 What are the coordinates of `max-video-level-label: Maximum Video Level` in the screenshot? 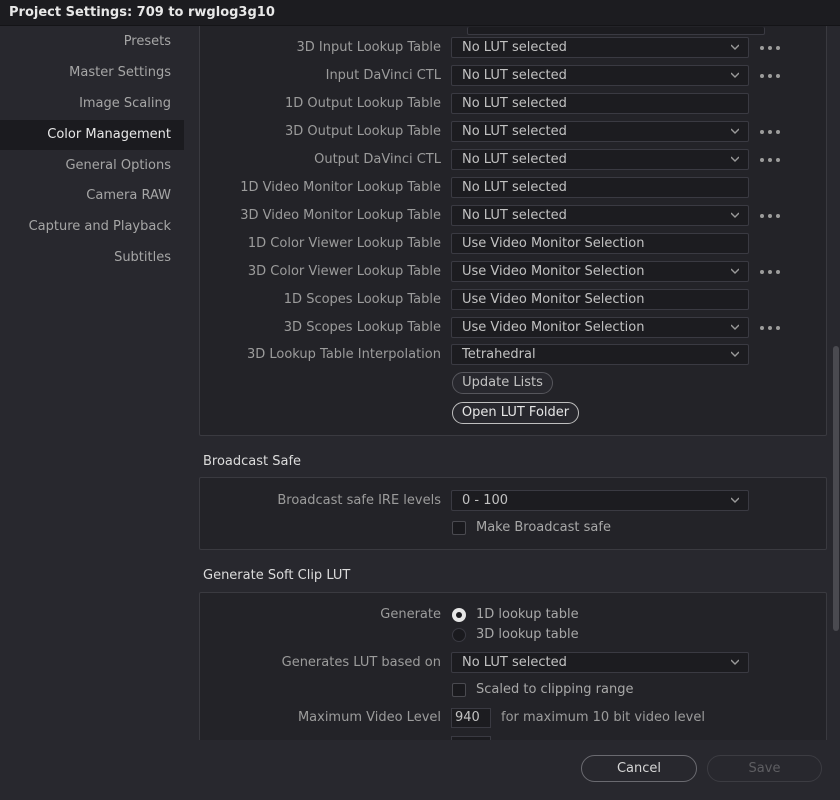 It's located at (369, 717).